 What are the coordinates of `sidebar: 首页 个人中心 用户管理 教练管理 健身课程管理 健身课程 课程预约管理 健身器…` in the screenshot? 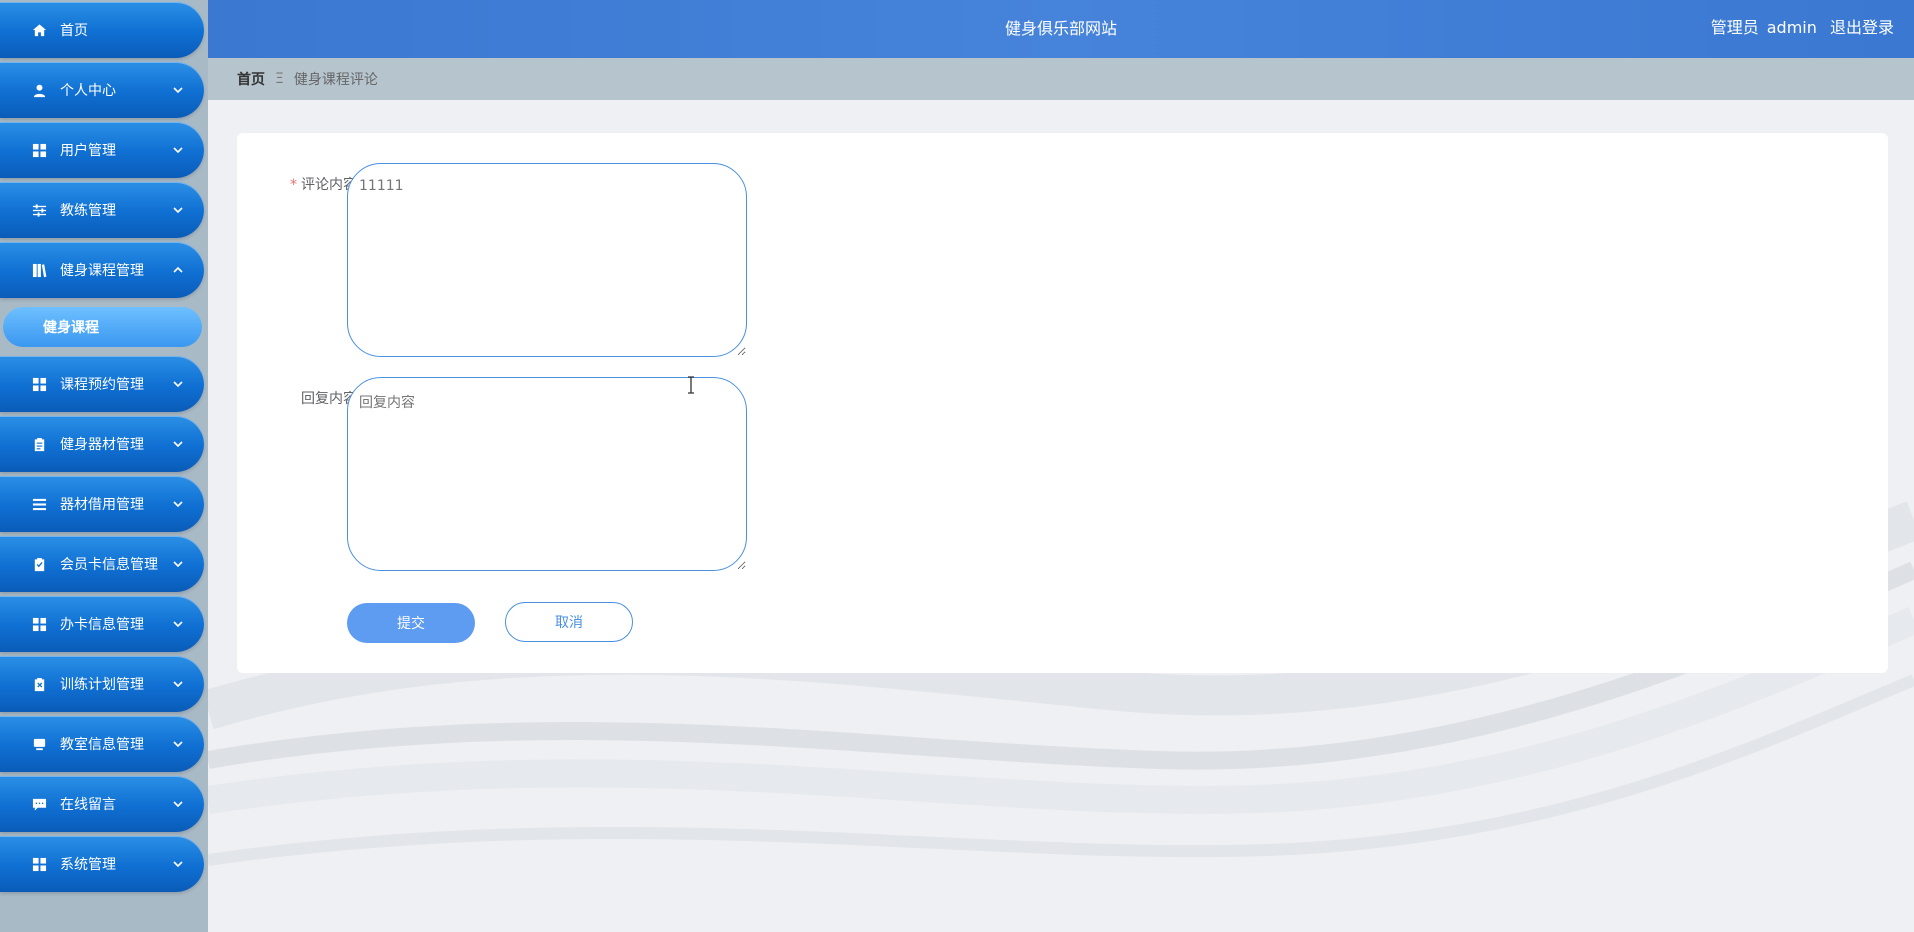 It's located at (104, 466).